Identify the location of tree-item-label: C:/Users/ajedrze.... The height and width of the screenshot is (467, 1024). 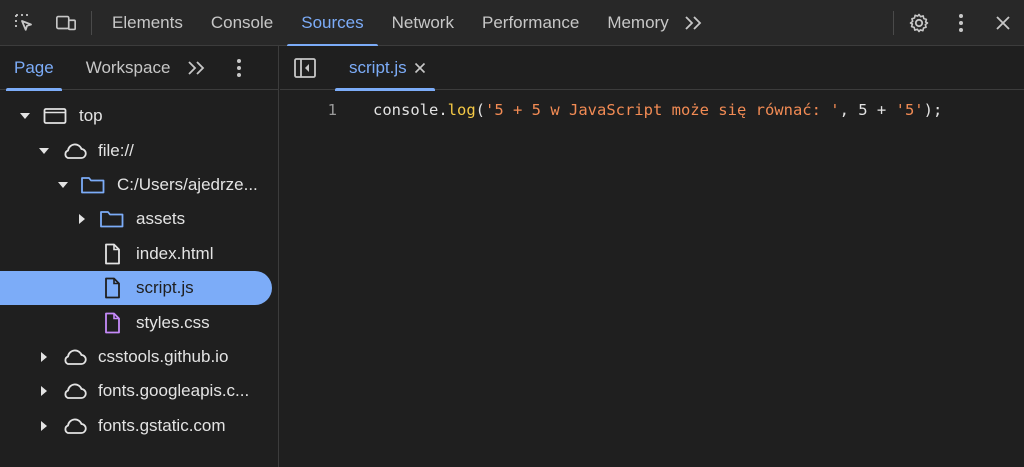
(187, 184).